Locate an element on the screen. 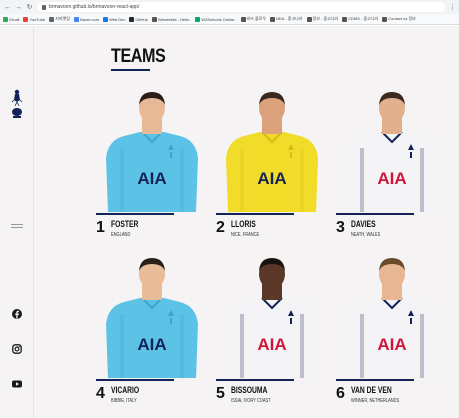 This screenshot has width=459, height=418. player-birthplace: ENGLAND is located at coordinates (121, 235).